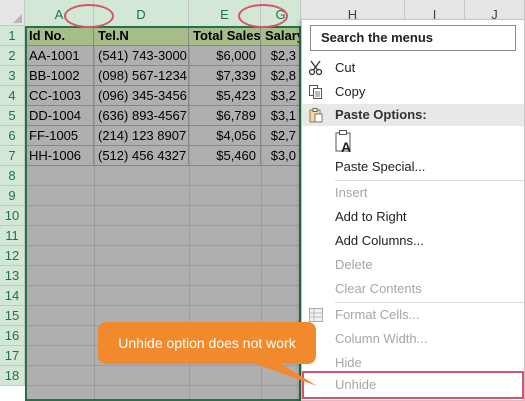  I want to click on table-cell: (214) 123 8907, so click(141, 136).